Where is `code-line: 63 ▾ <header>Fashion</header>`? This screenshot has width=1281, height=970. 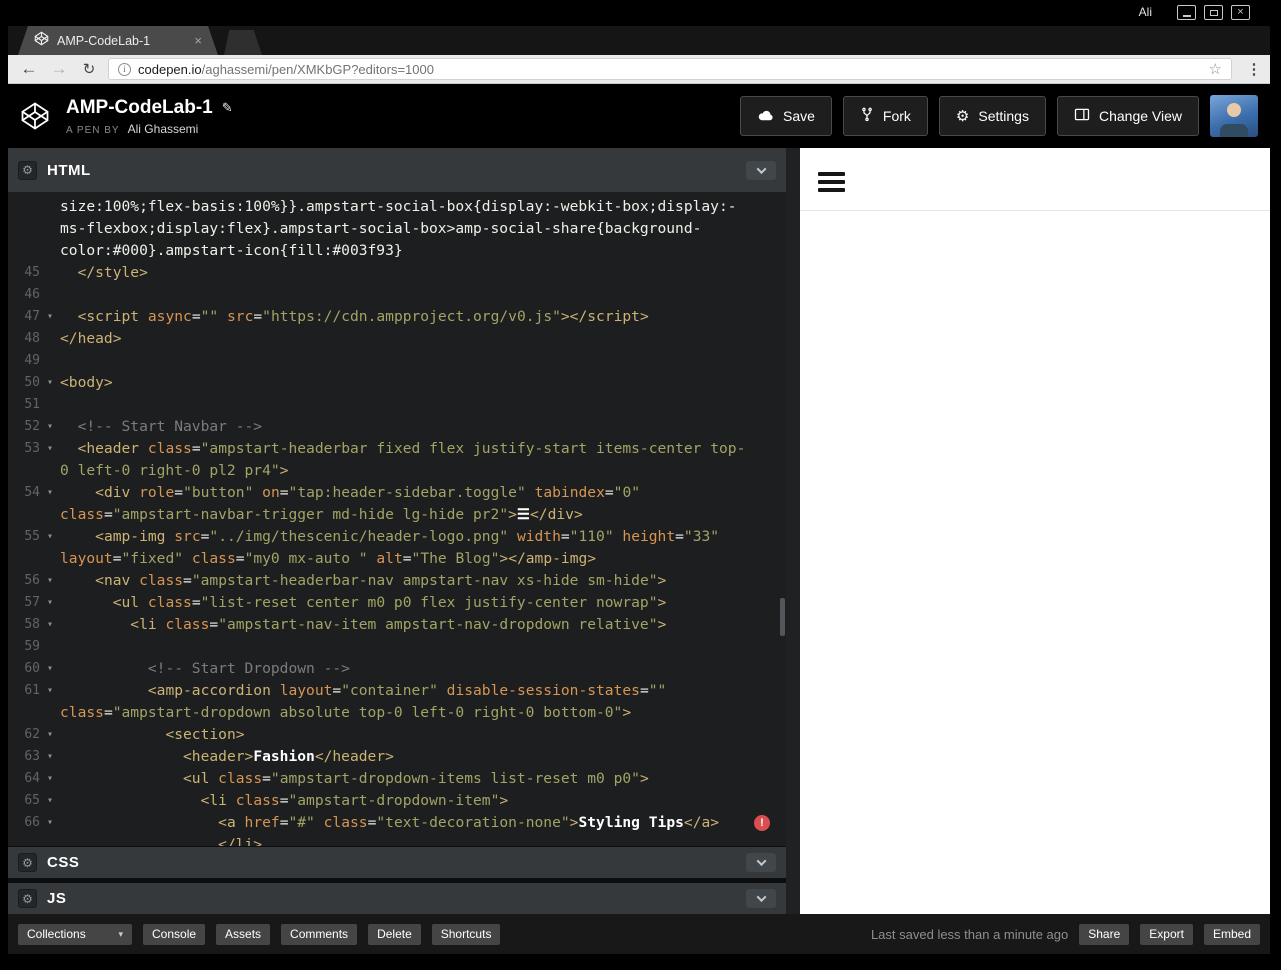 code-line: 63 ▾ <header>Fashion</header> is located at coordinates (397, 757).